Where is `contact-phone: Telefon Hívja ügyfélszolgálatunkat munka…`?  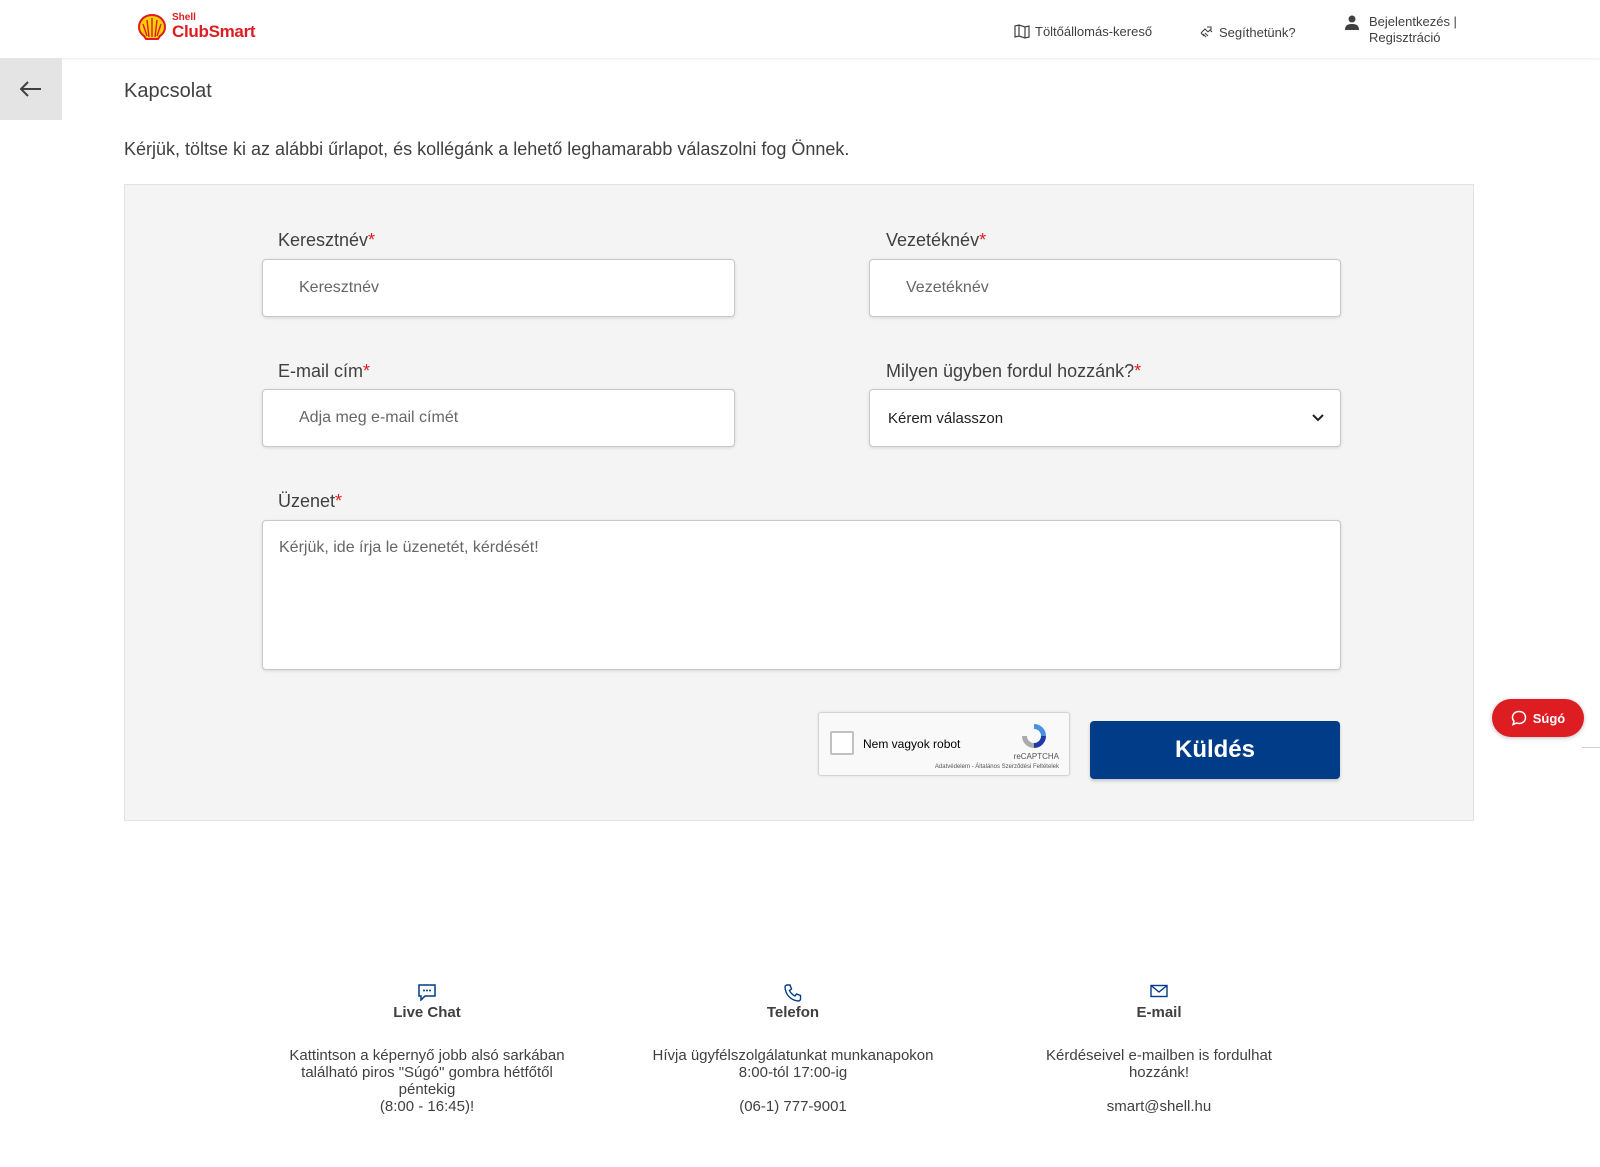 contact-phone: Telefon Hívja ügyfélszolgálatunkat munka… is located at coordinates (793, 1049).